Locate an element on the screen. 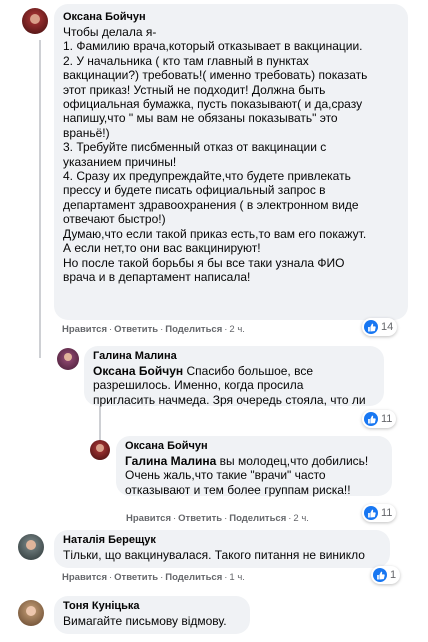  comment-author: Тоня Куніцька is located at coordinates (145, 606).